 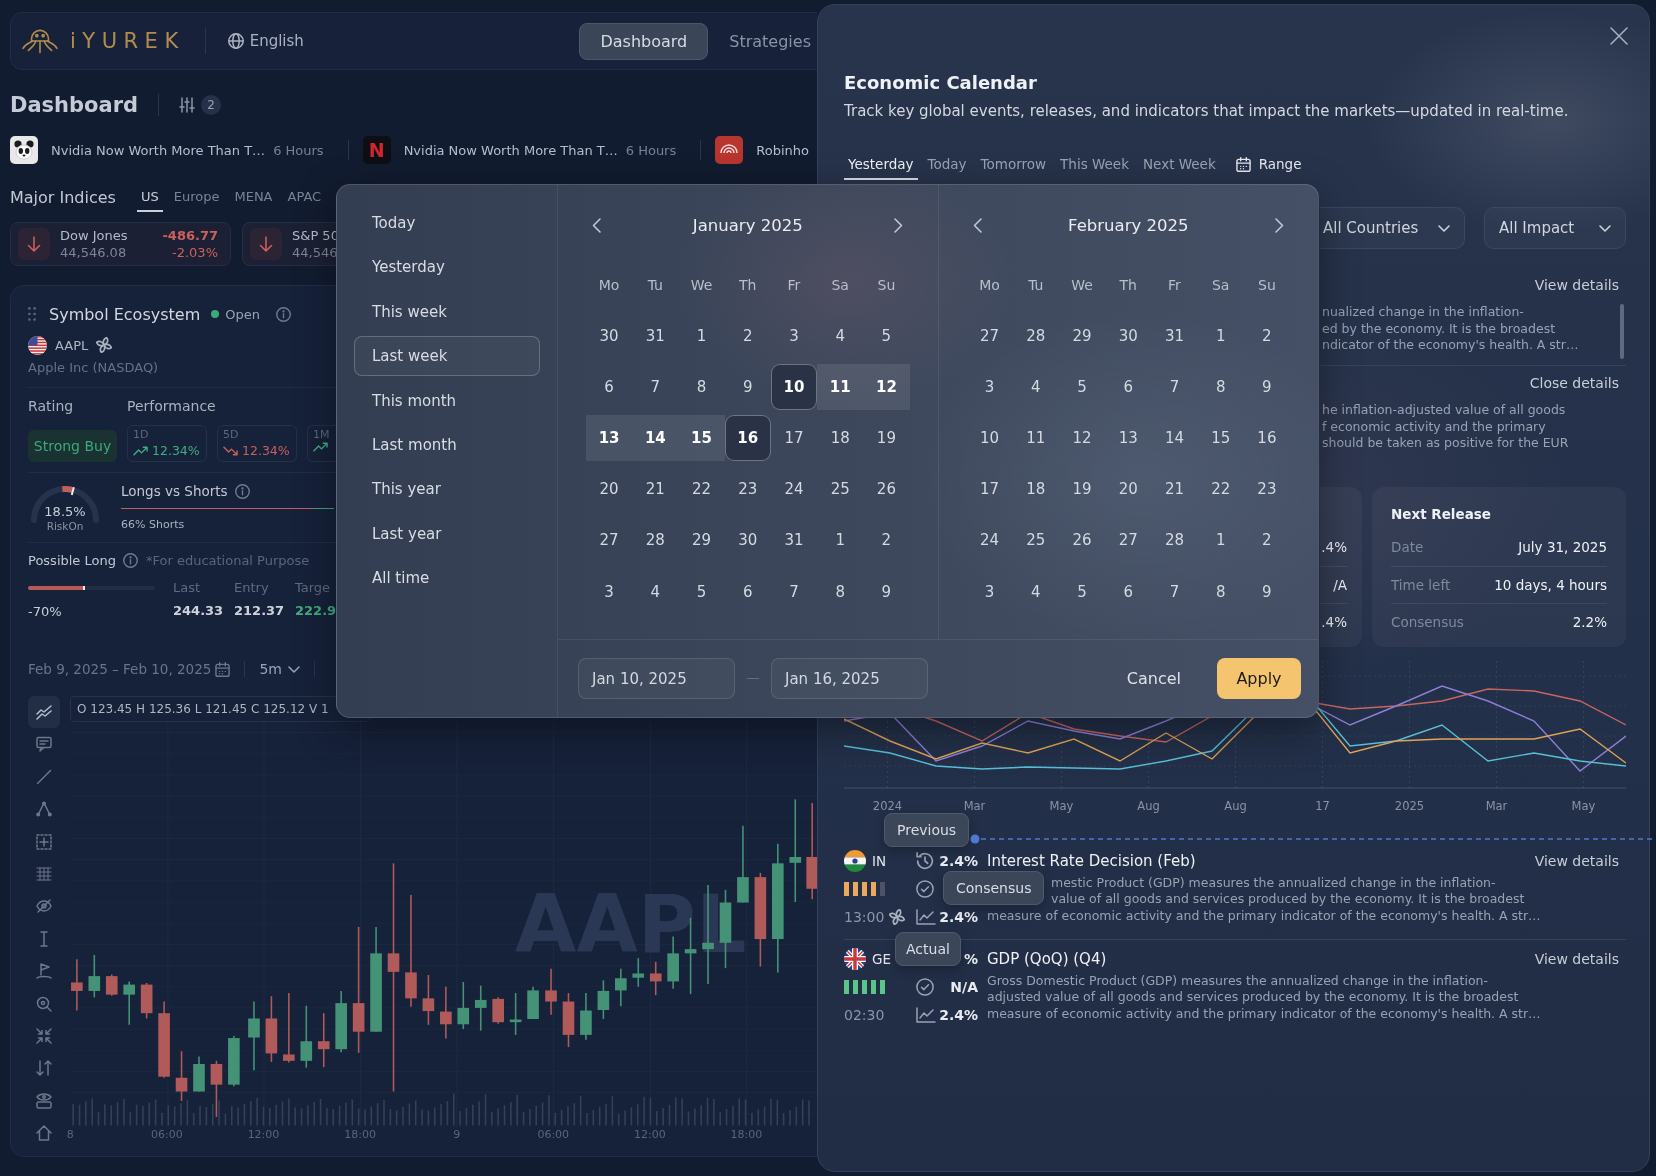 What do you see at coordinates (989, 437) in the screenshot?
I see `calendar-day: 10` at bounding box center [989, 437].